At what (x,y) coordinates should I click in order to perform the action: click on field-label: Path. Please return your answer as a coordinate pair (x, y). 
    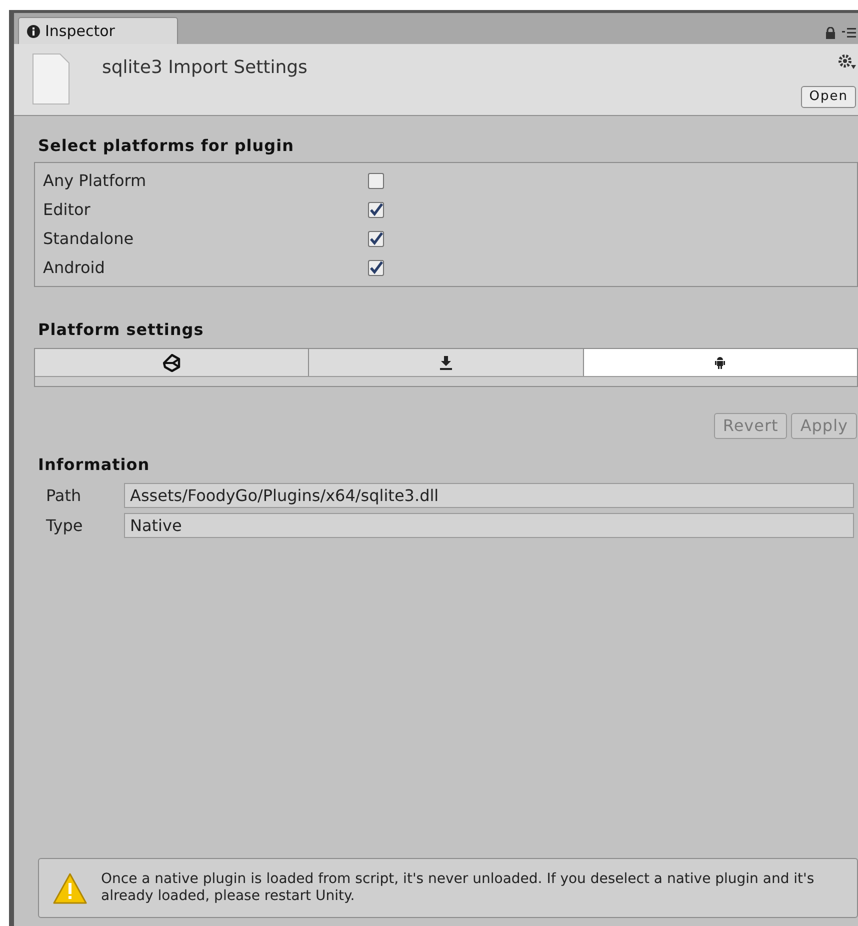
    Looking at the image, I should click on (63, 495).